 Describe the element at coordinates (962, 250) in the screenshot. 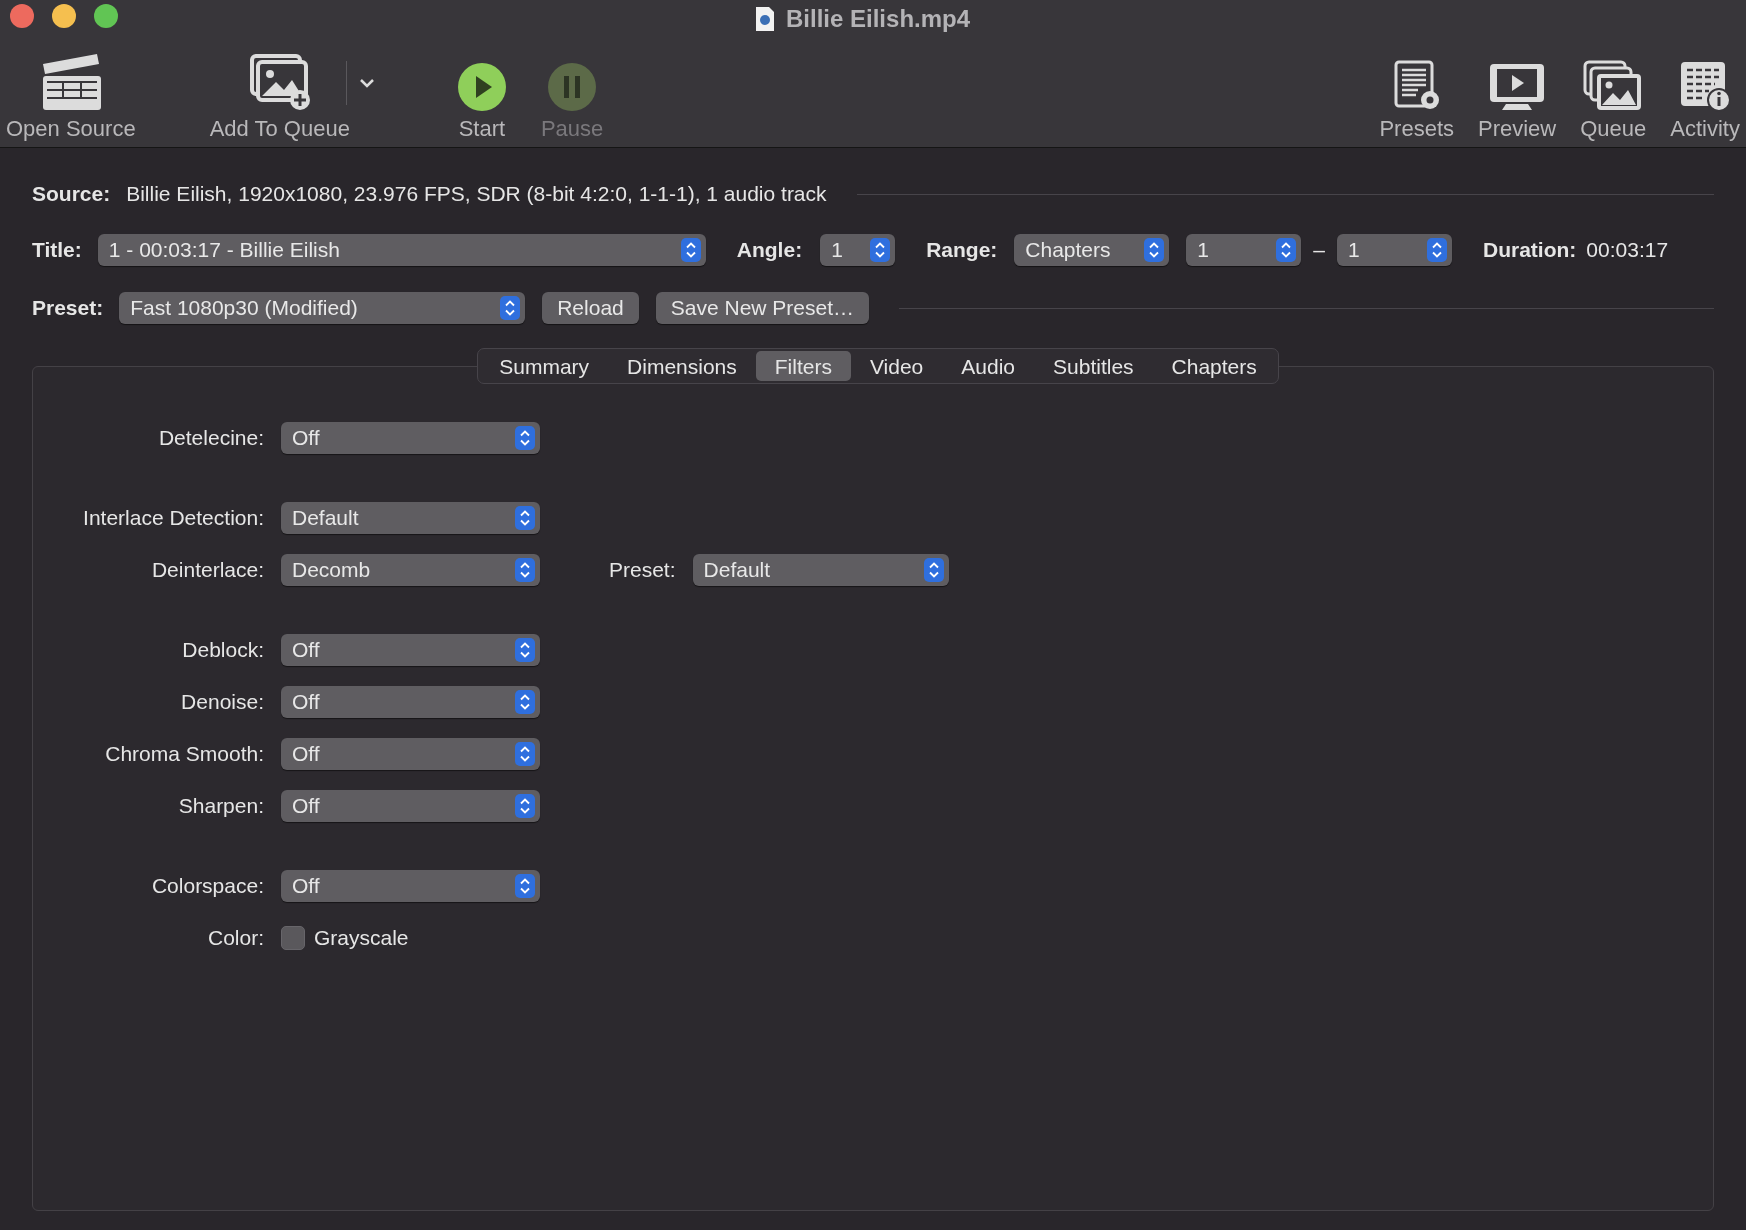

I see `field-label: Range:` at that location.